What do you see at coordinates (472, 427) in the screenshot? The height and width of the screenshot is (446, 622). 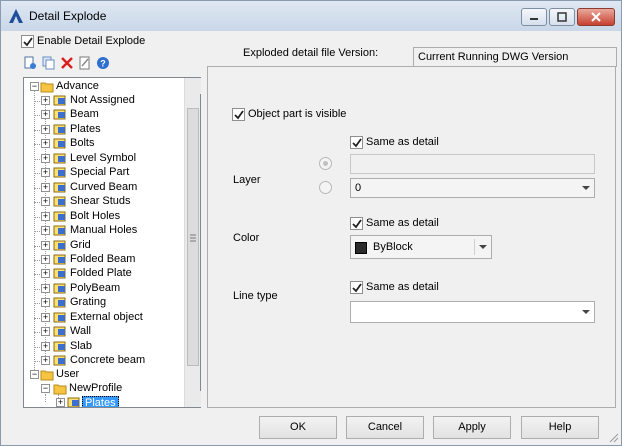 I see `apply-button: Apply` at bounding box center [472, 427].